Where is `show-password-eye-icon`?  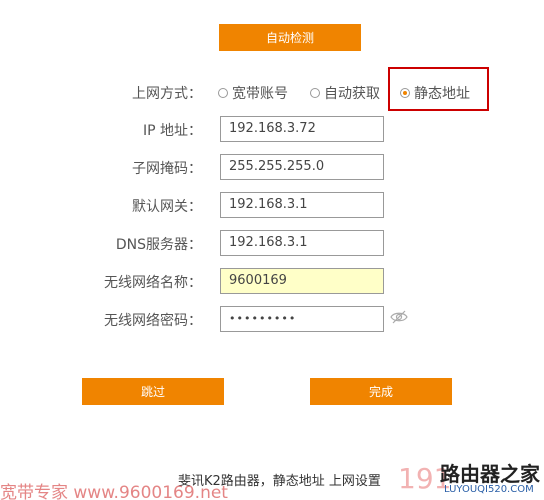
show-password-eye-icon is located at coordinates (399, 317).